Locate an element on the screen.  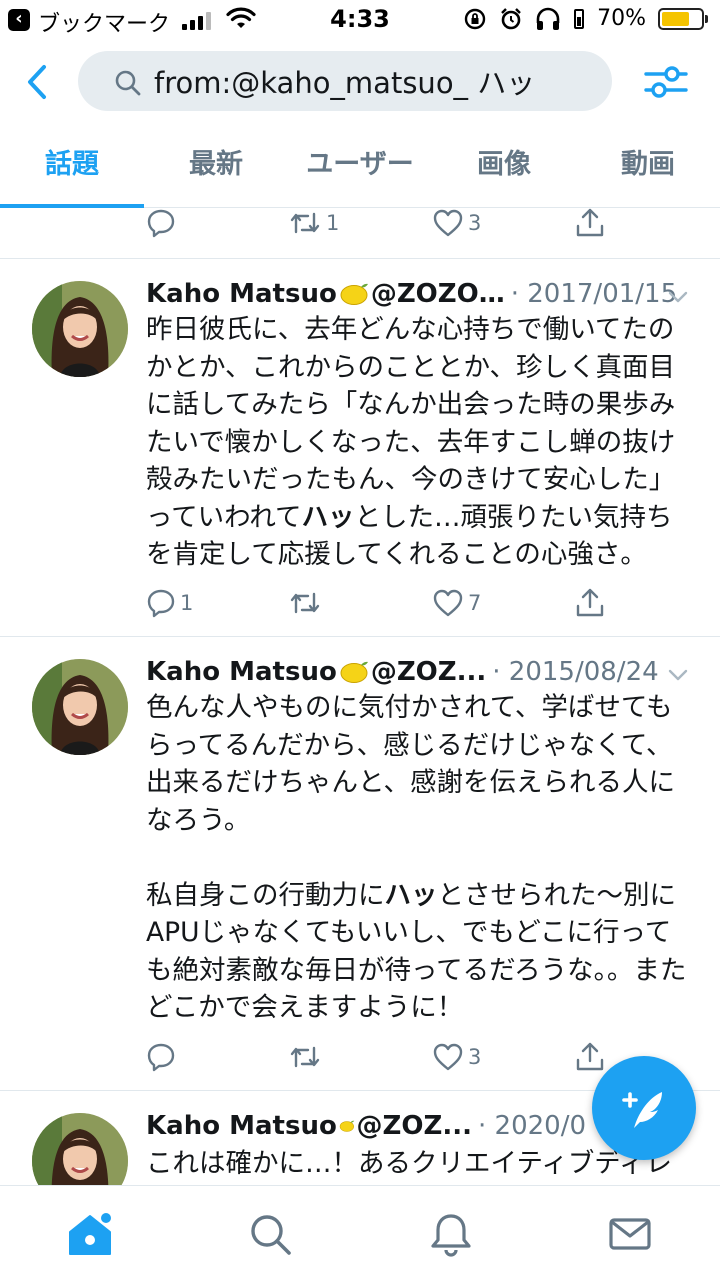
tweet-date: · 2015/08/24 is located at coordinates (575, 672).